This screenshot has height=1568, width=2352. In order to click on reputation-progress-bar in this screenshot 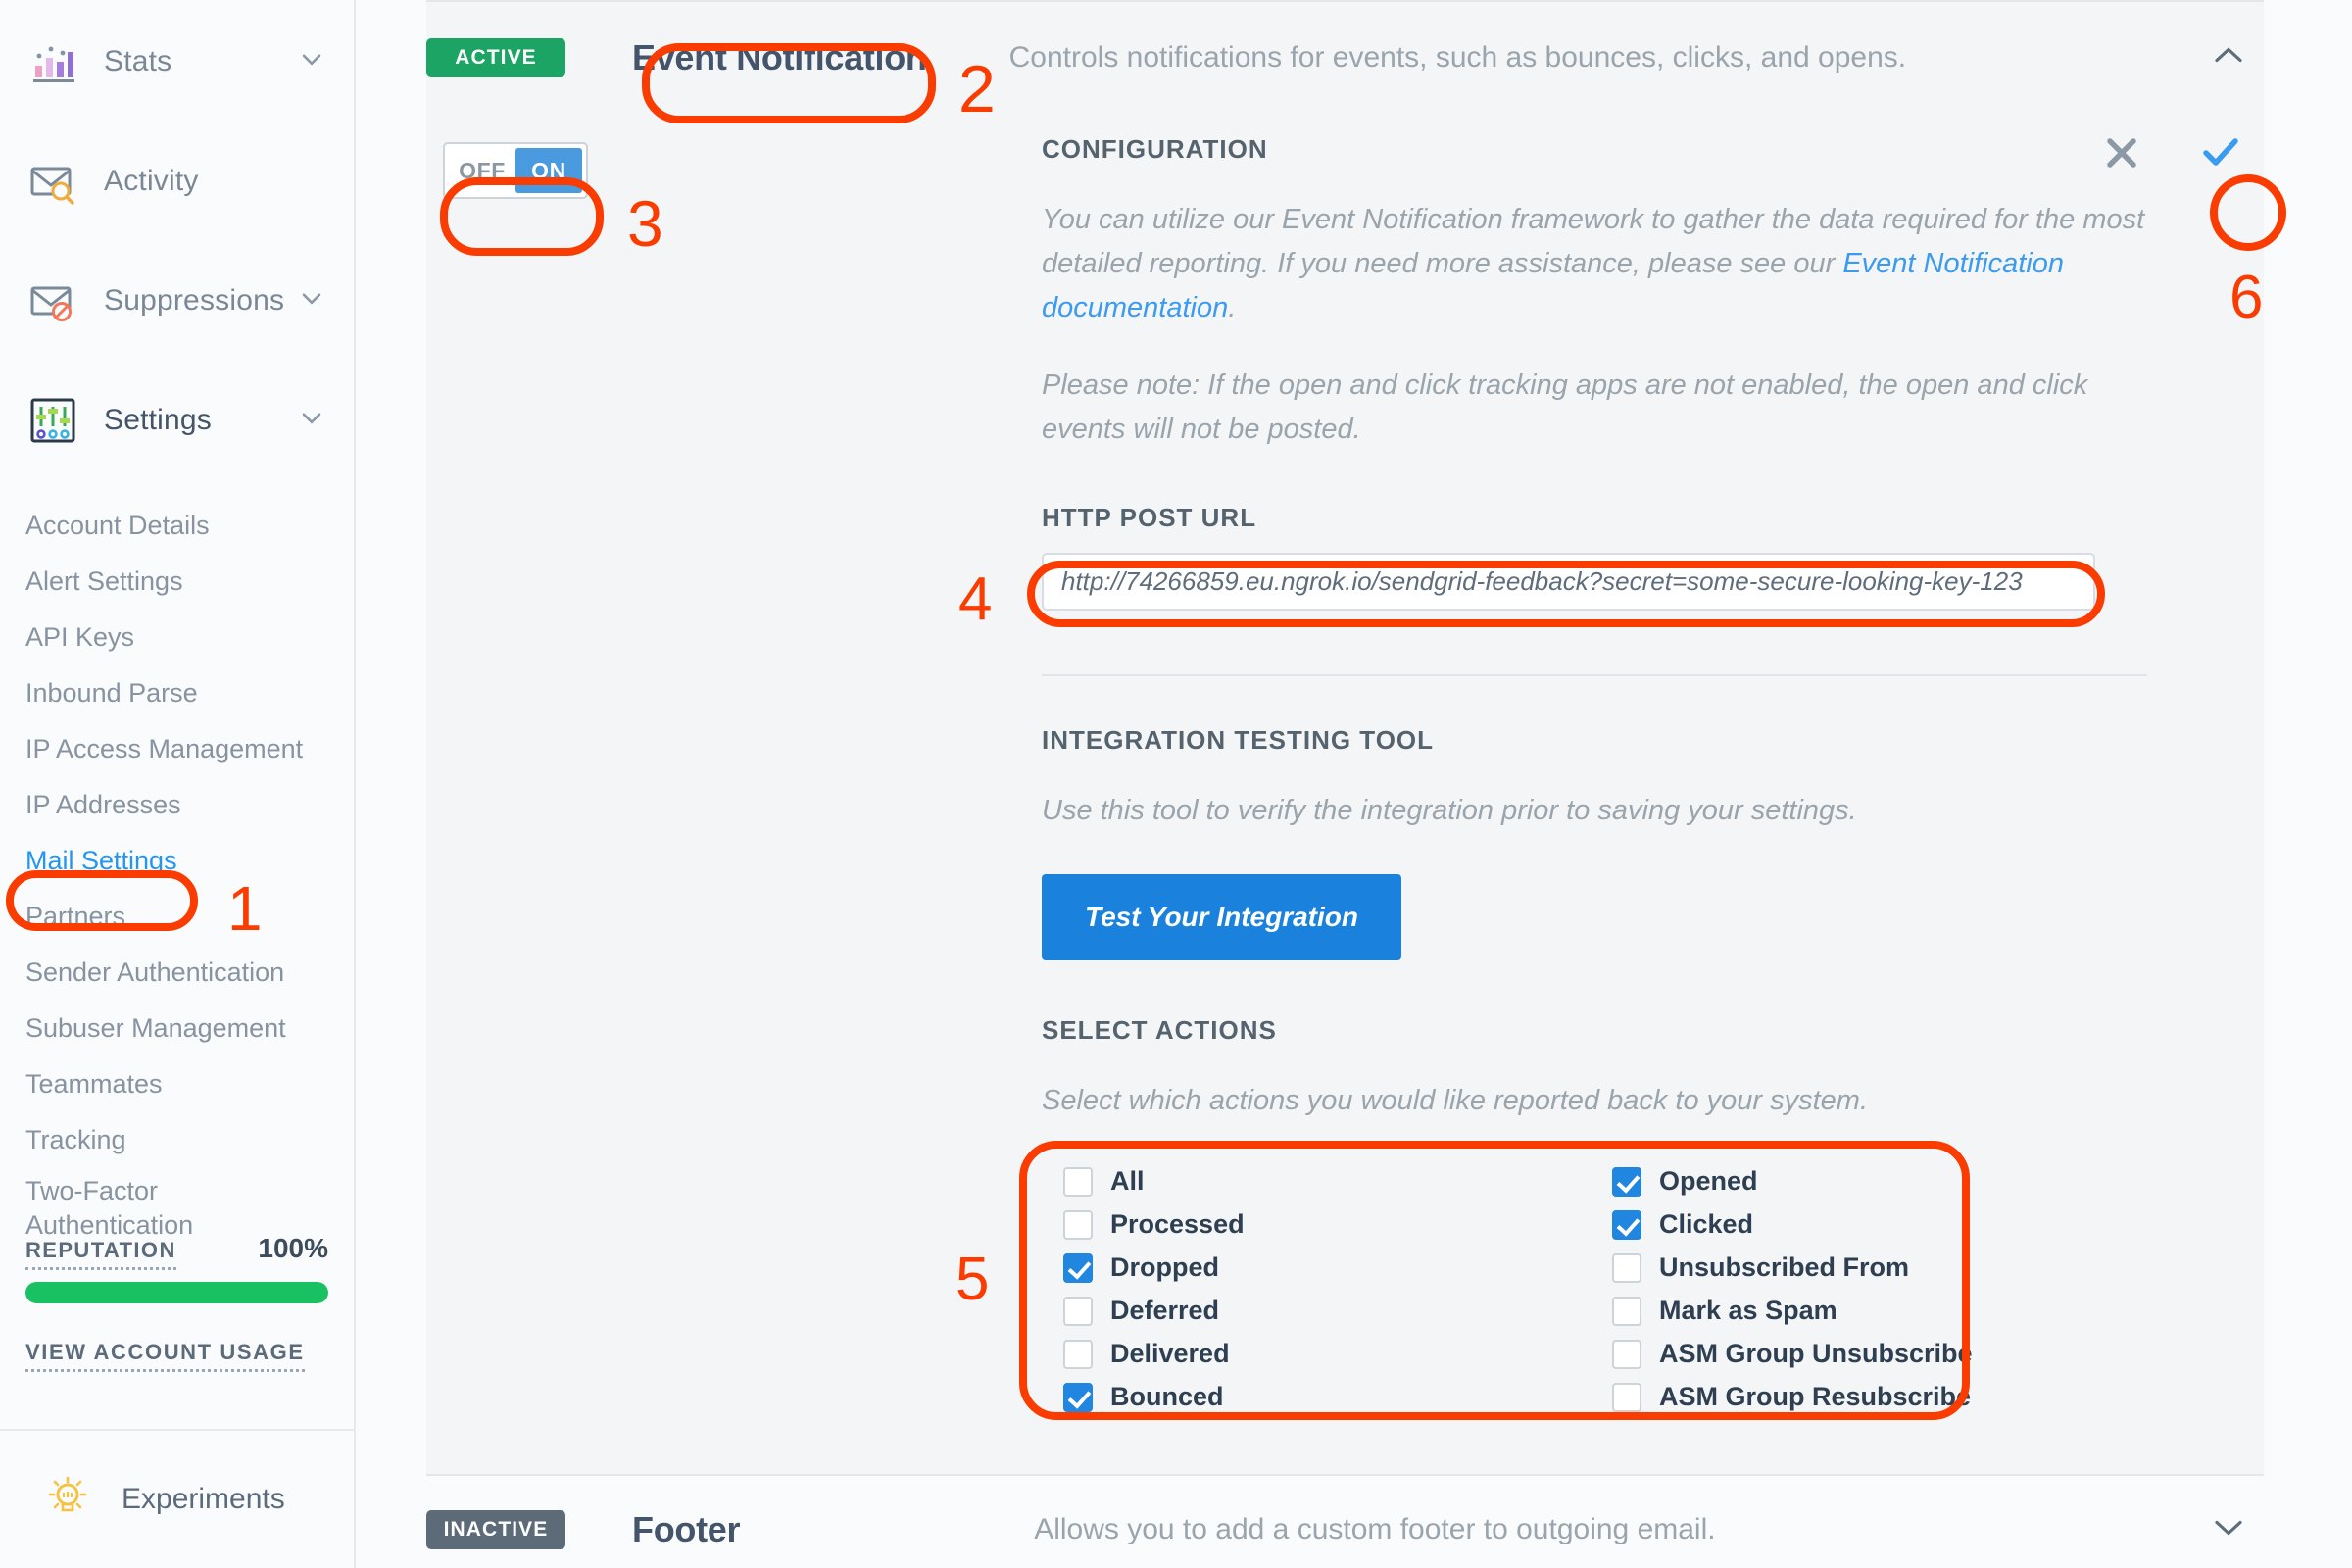, I will do `click(176, 1292)`.